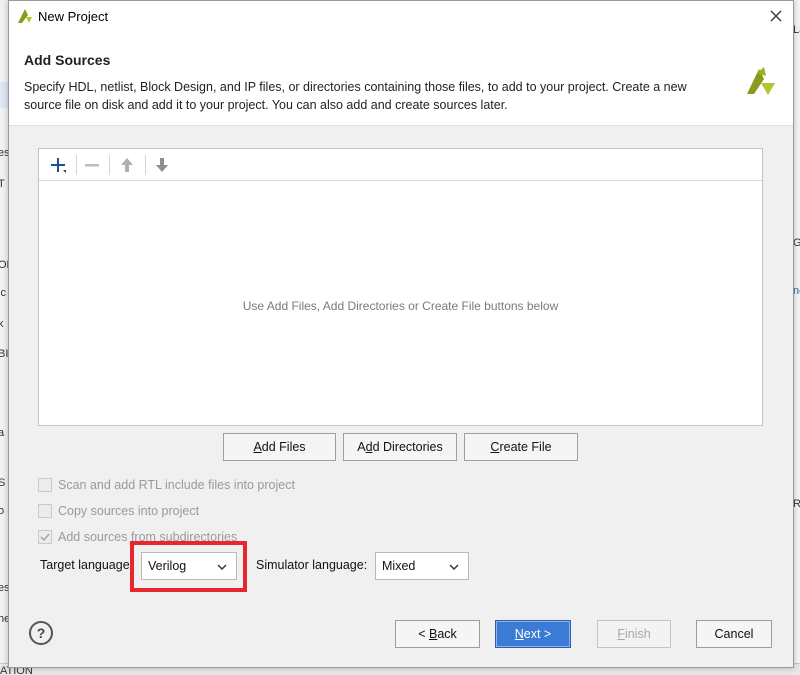 The width and height of the screenshot is (800, 675). I want to click on background-fragment: S, so click(2, 483).